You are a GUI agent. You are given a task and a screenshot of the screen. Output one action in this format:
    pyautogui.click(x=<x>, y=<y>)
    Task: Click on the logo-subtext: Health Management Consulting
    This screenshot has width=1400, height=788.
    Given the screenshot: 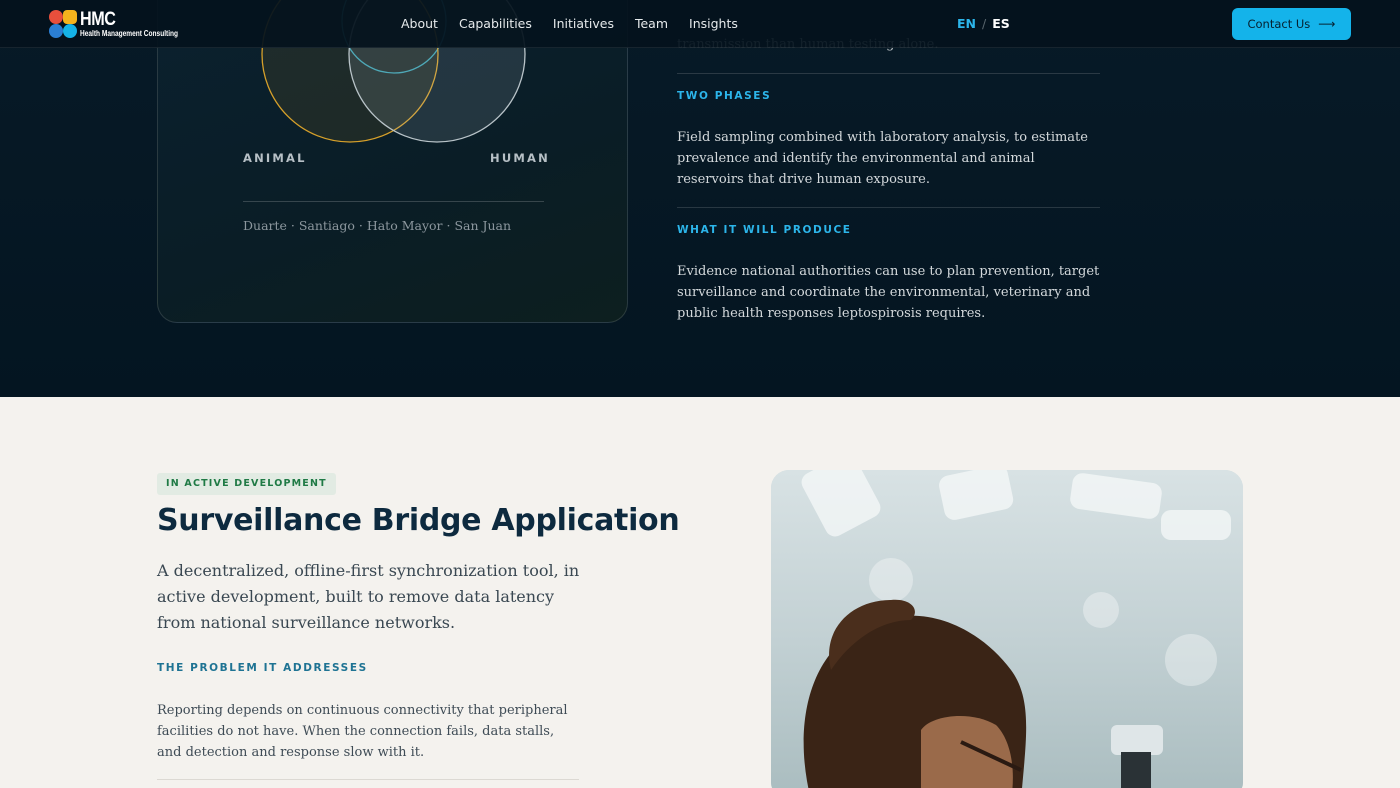 What is the action you would take?
    pyautogui.click(x=129, y=33)
    